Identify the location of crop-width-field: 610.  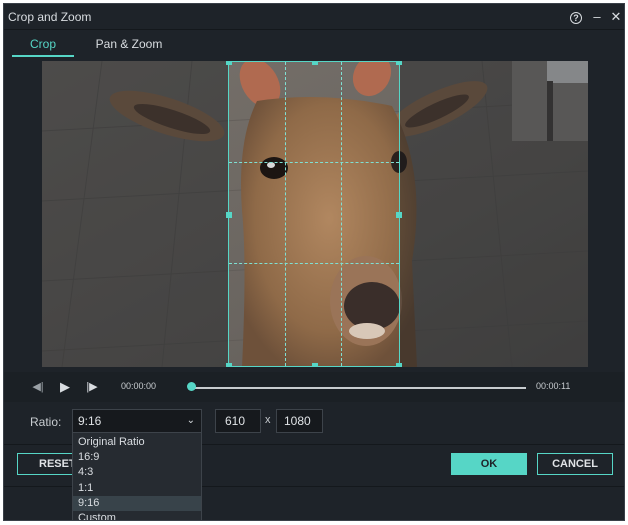
(238, 421).